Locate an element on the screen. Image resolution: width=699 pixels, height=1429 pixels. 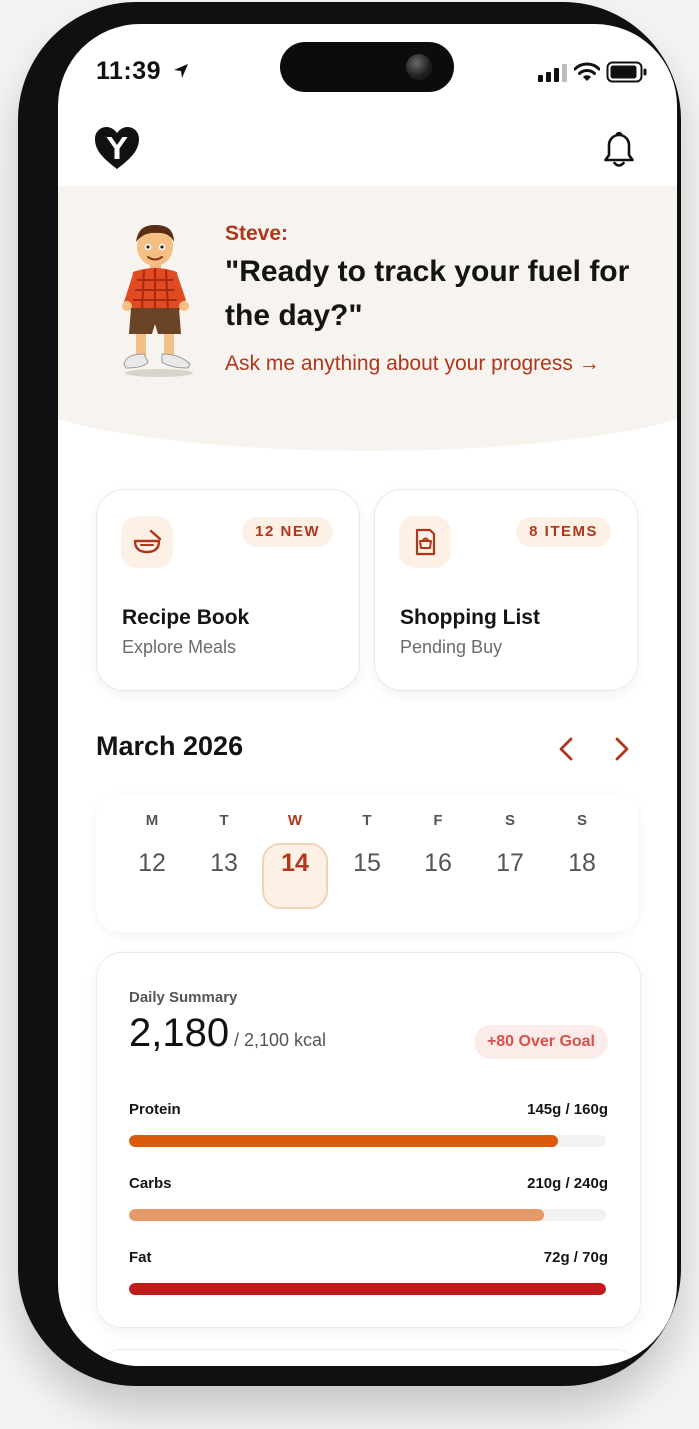
status-time-text: 11:39 is located at coordinates (129, 71).